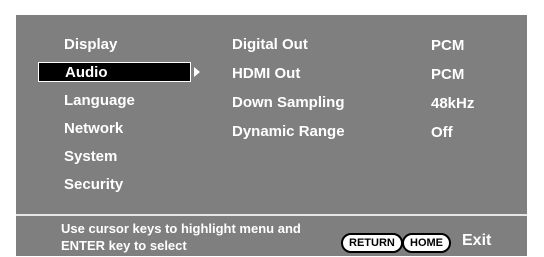 The height and width of the screenshot is (257, 544). Describe the element at coordinates (90, 157) in the screenshot. I see `menu-item-system: System` at that location.